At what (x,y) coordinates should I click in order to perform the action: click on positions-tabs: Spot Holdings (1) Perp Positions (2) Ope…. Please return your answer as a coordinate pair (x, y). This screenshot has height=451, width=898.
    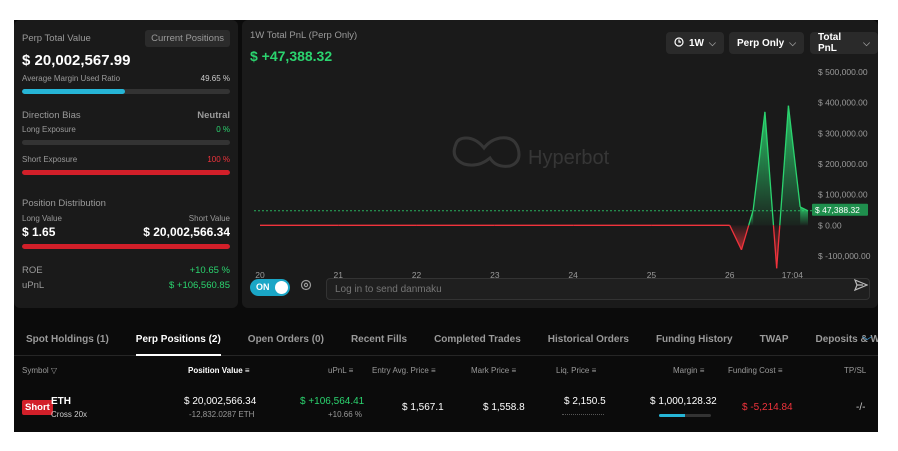
    Looking at the image, I should click on (446, 340).